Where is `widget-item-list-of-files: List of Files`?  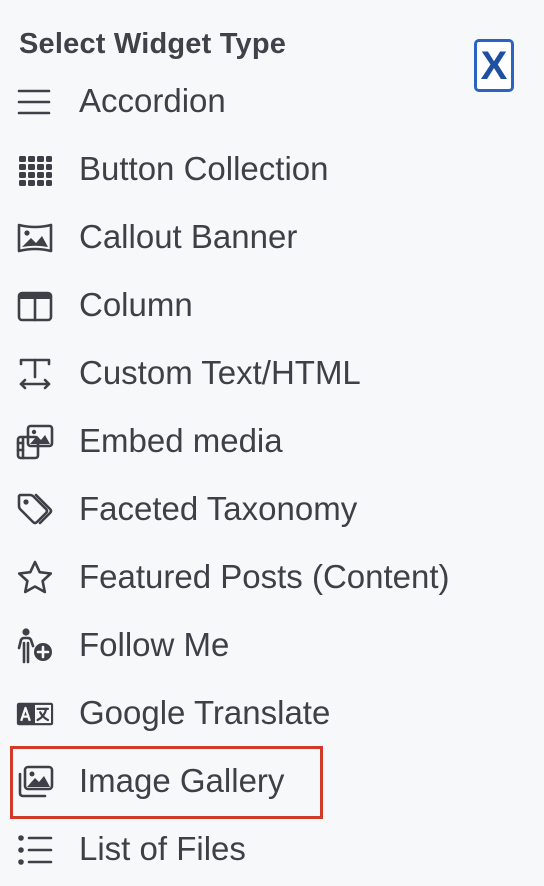 widget-item-list-of-files: List of Files is located at coordinates (272, 850).